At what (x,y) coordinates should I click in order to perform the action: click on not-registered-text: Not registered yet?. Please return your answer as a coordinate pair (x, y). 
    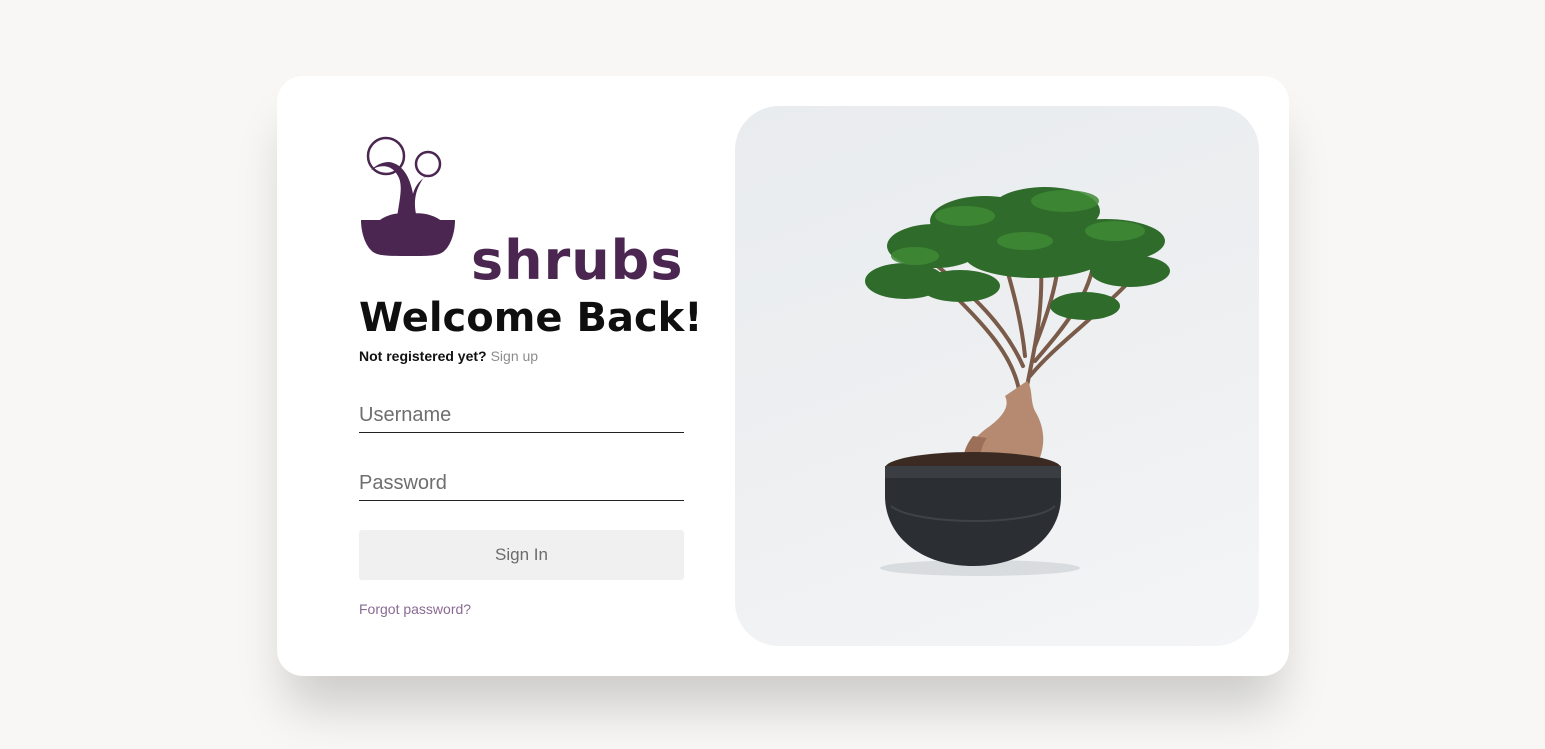
    Looking at the image, I should click on (423, 356).